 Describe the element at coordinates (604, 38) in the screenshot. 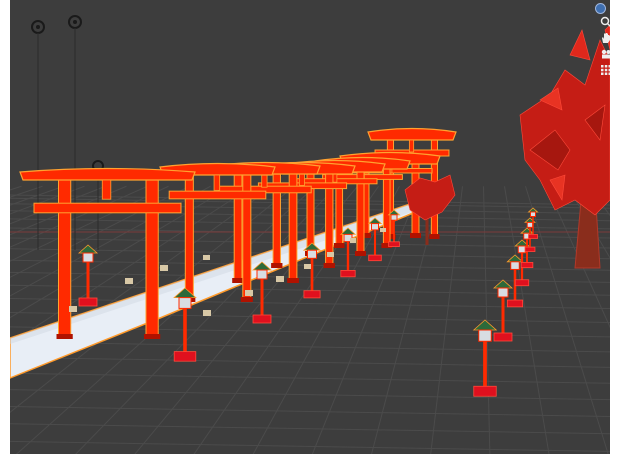

I see `hand-icon` at that location.